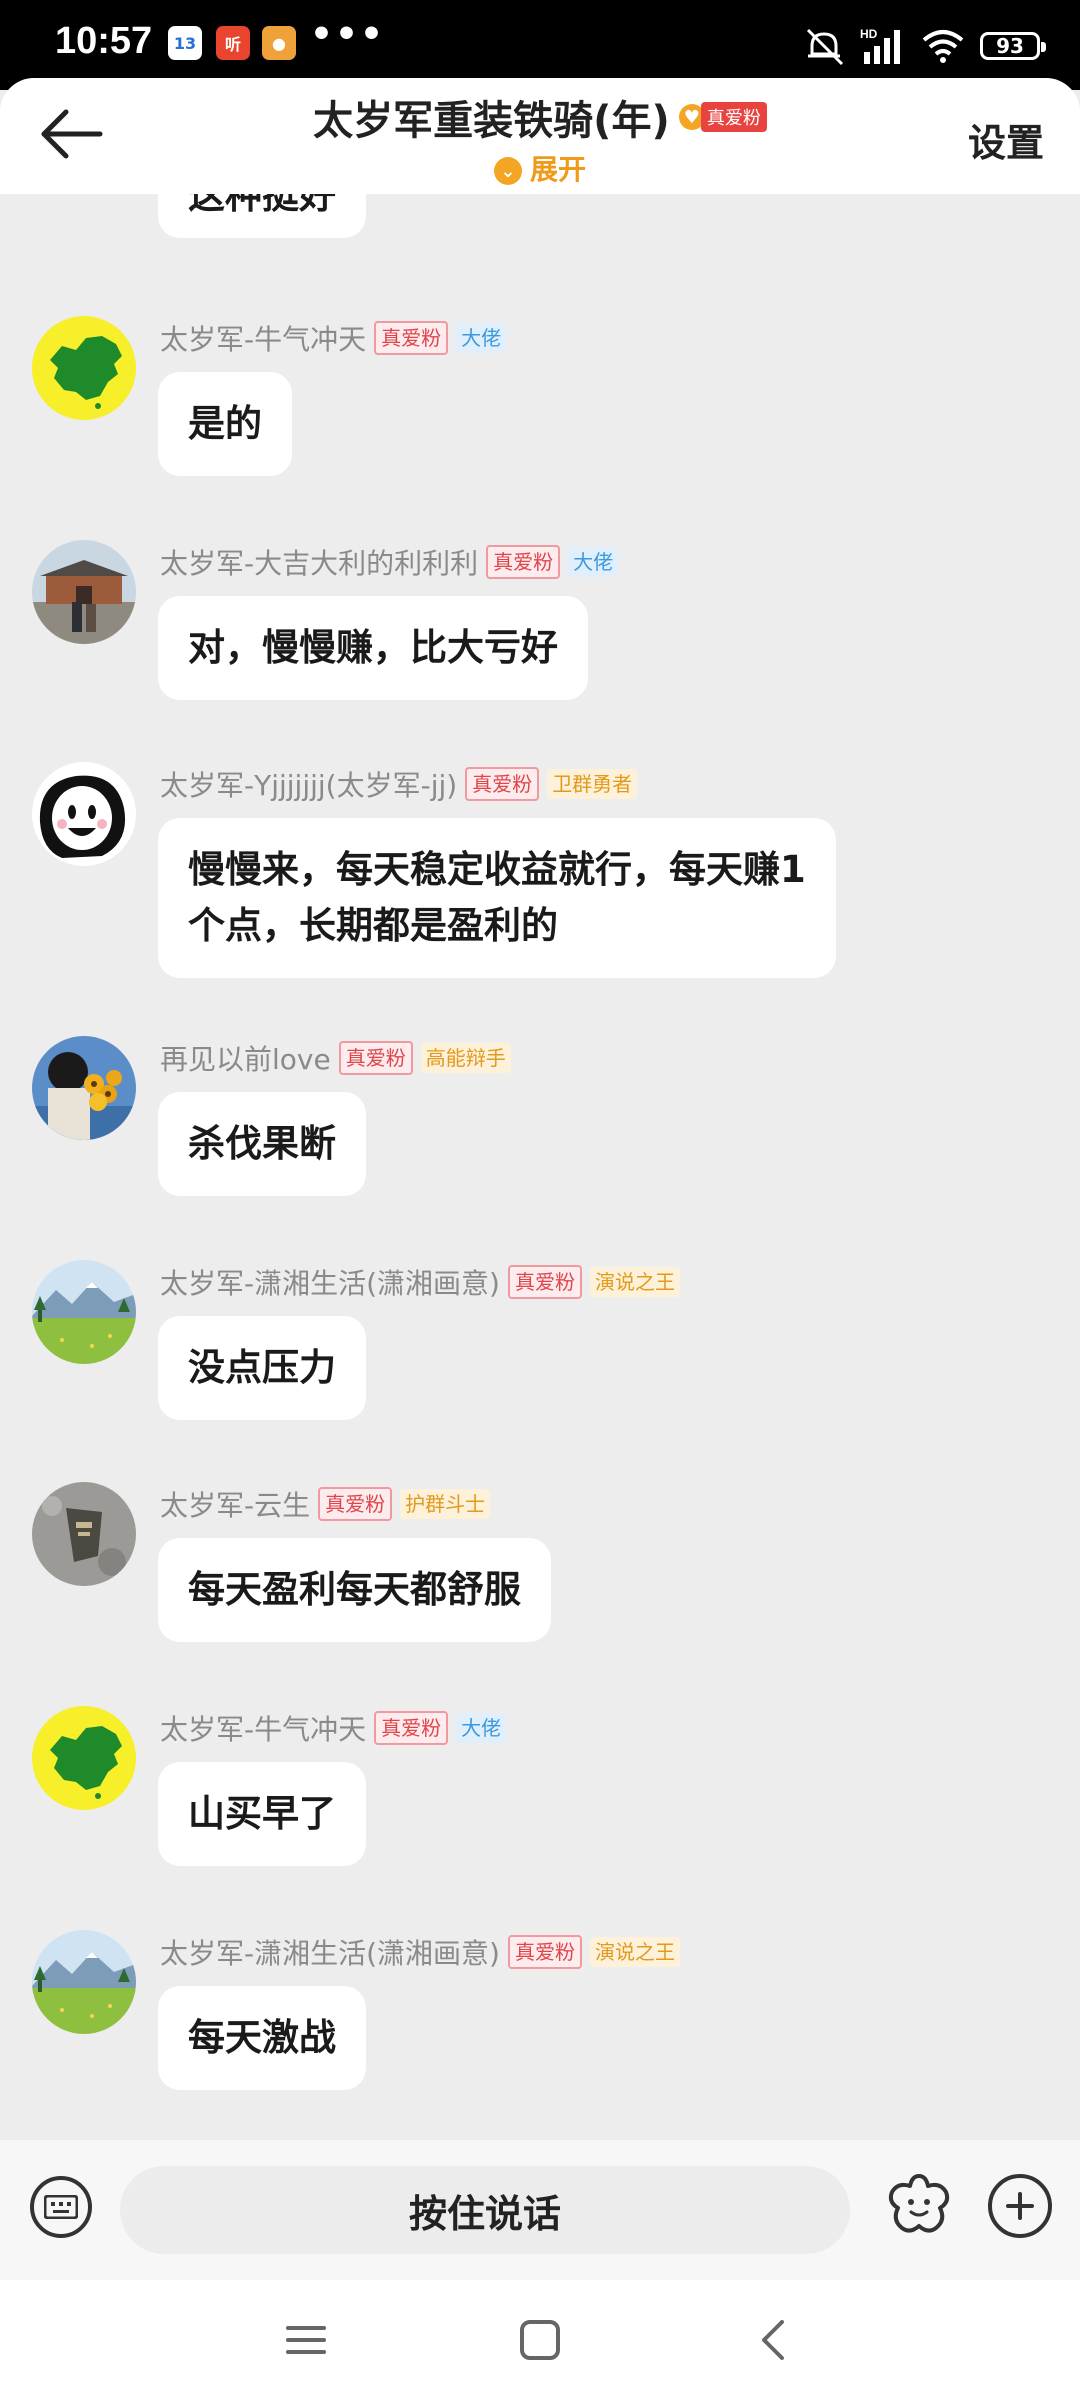  I want to click on hold-to-talk-button: 按住说话, so click(485, 2210).